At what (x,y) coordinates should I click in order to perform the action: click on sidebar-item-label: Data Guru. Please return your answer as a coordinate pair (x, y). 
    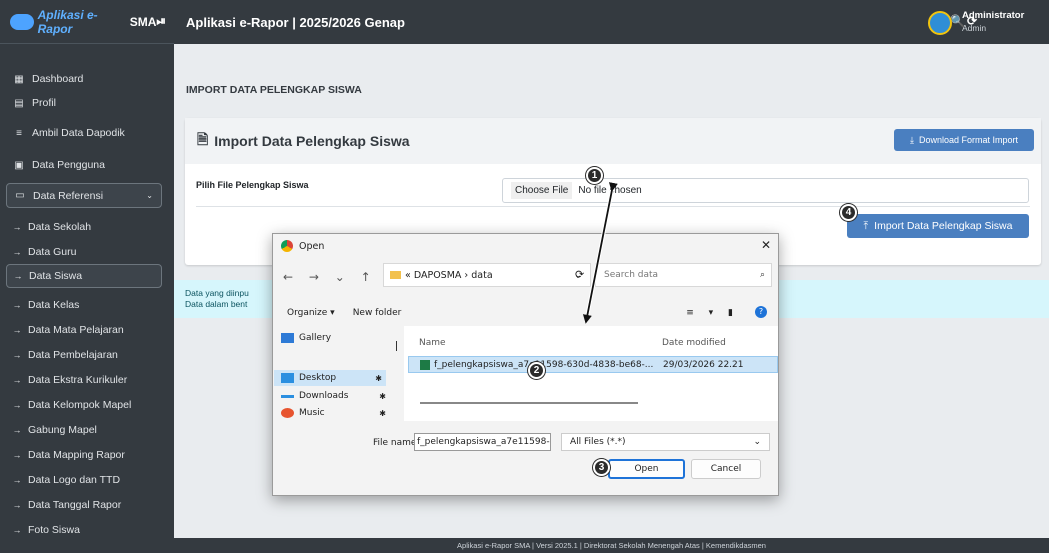
    Looking at the image, I should click on (52, 252).